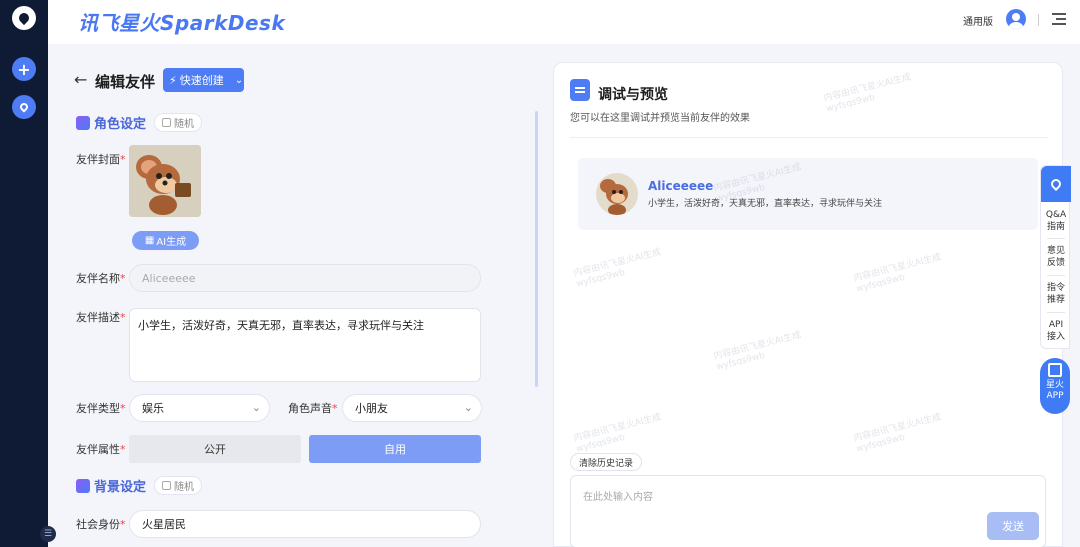  What do you see at coordinates (101, 449) in the screenshot?
I see `attr-label: 友伴属性*` at bounding box center [101, 449].